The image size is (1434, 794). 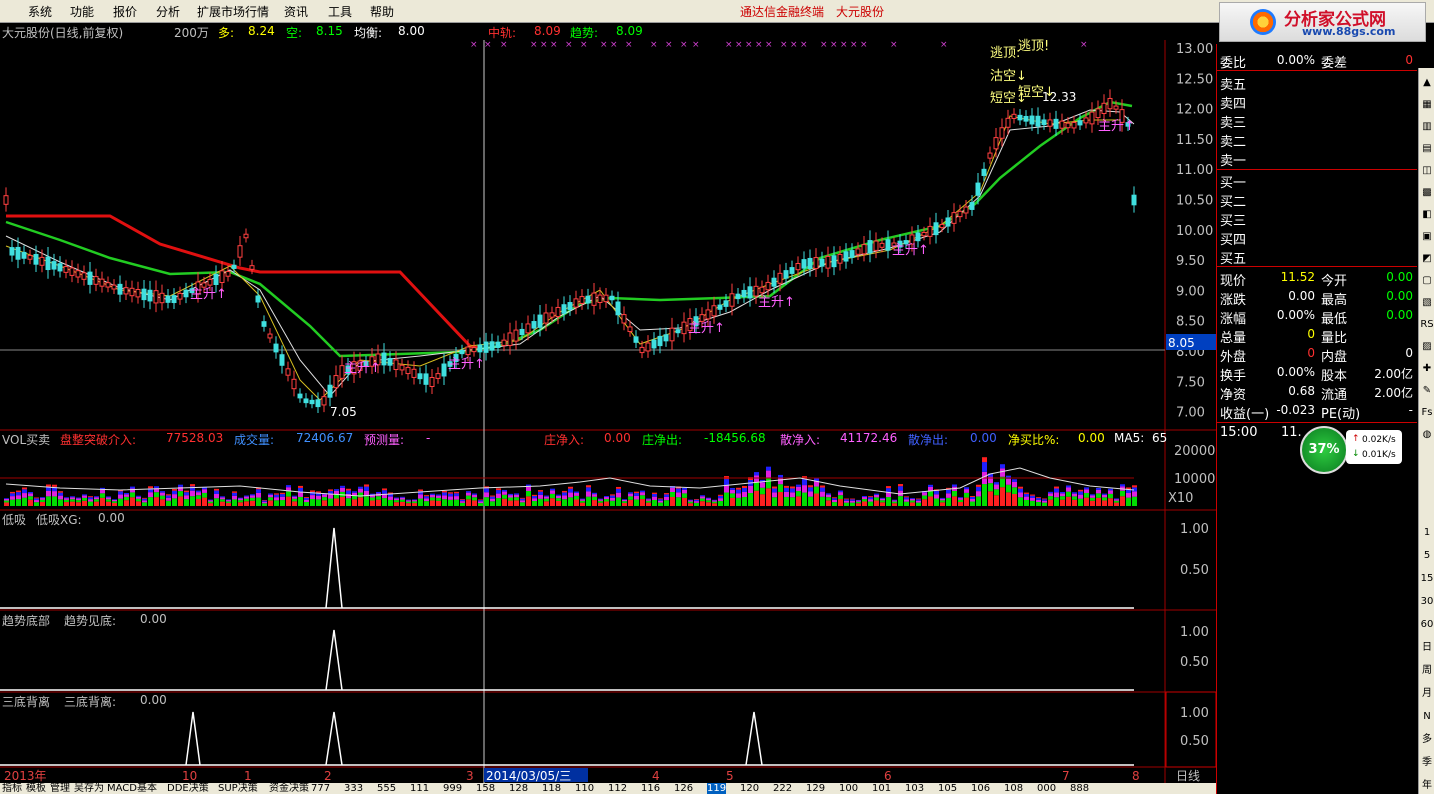 What do you see at coordinates (947, 788) in the screenshot?
I see `bottom-tab: 105` at bounding box center [947, 788].